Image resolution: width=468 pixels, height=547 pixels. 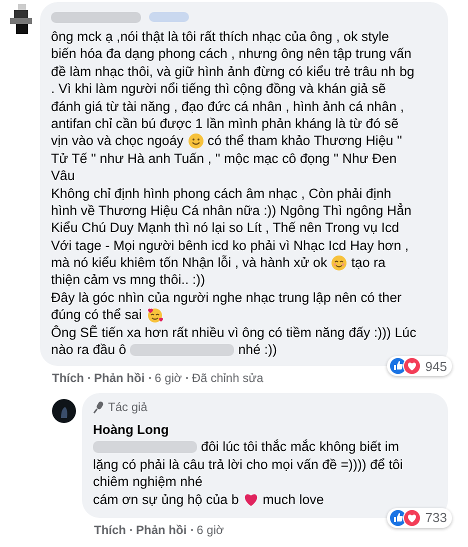 I want to click on edited-label: Đã chỉnh sửa, so click(x=228, y=378).